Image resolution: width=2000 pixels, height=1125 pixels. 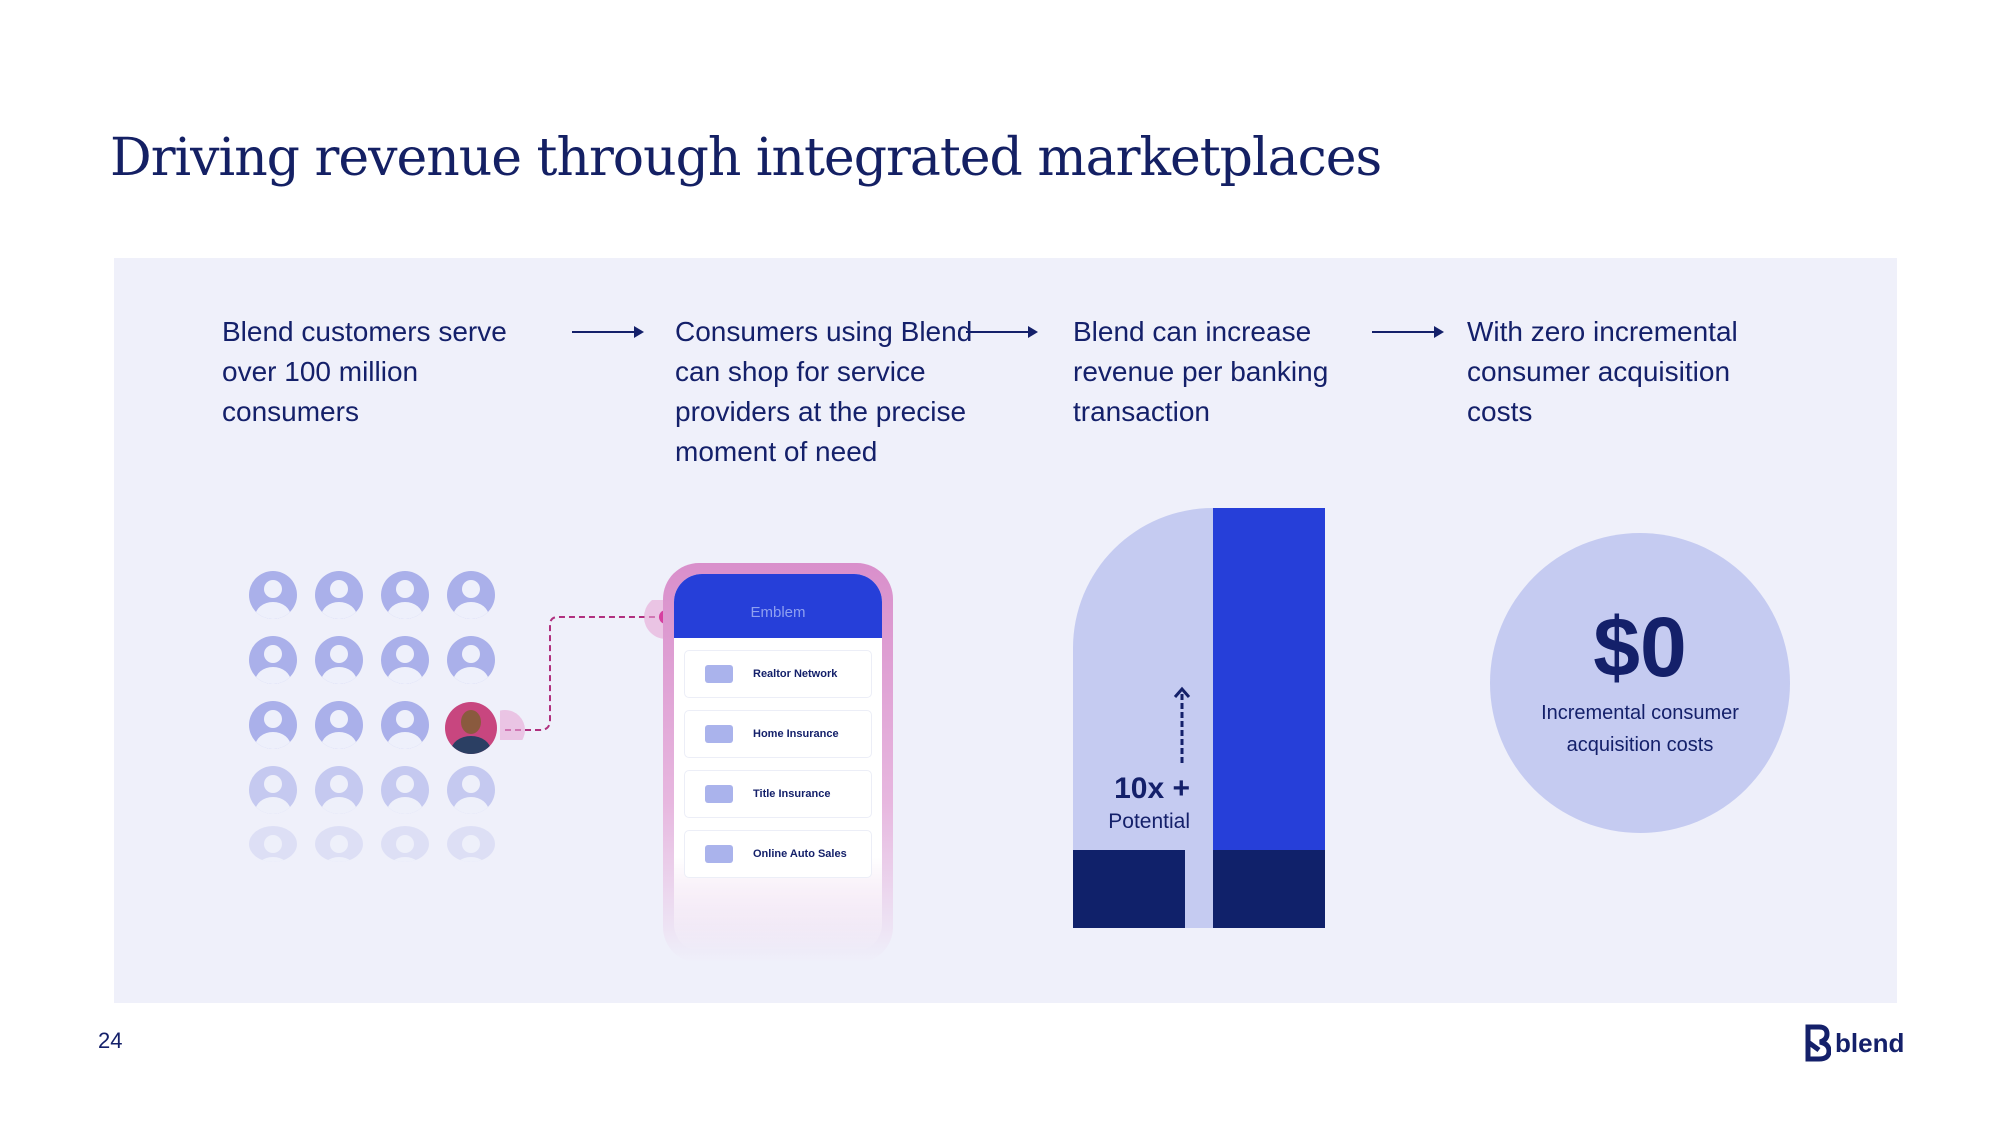 What do you see at coordinates (719, 674) in the screenshot?
I see `house-icon` at bounding box center [719, 674].